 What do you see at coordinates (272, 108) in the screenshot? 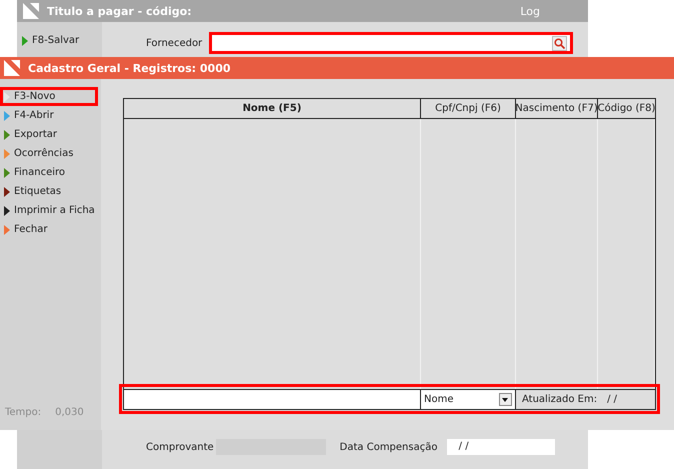
I see `column-header: Nome (F5)` at bounding box center [272, 108].